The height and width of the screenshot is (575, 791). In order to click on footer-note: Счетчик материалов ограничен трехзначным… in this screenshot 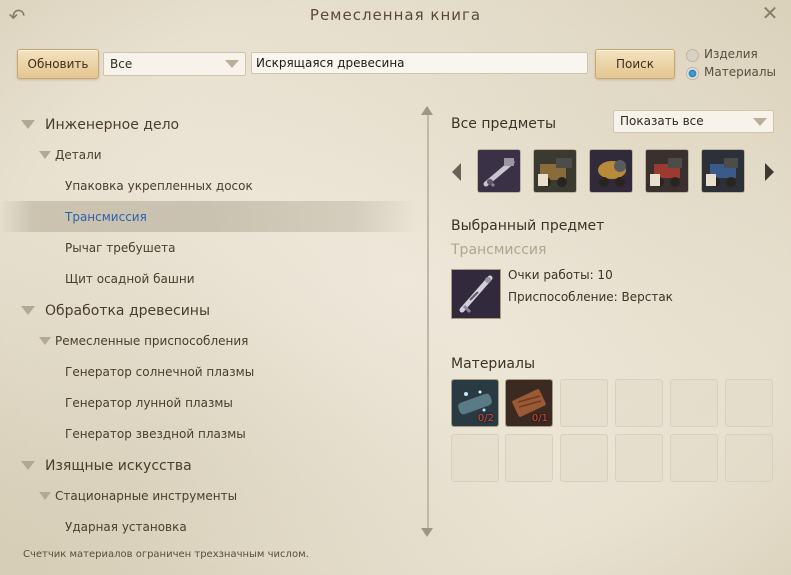, I will do `click(166, 554)`.